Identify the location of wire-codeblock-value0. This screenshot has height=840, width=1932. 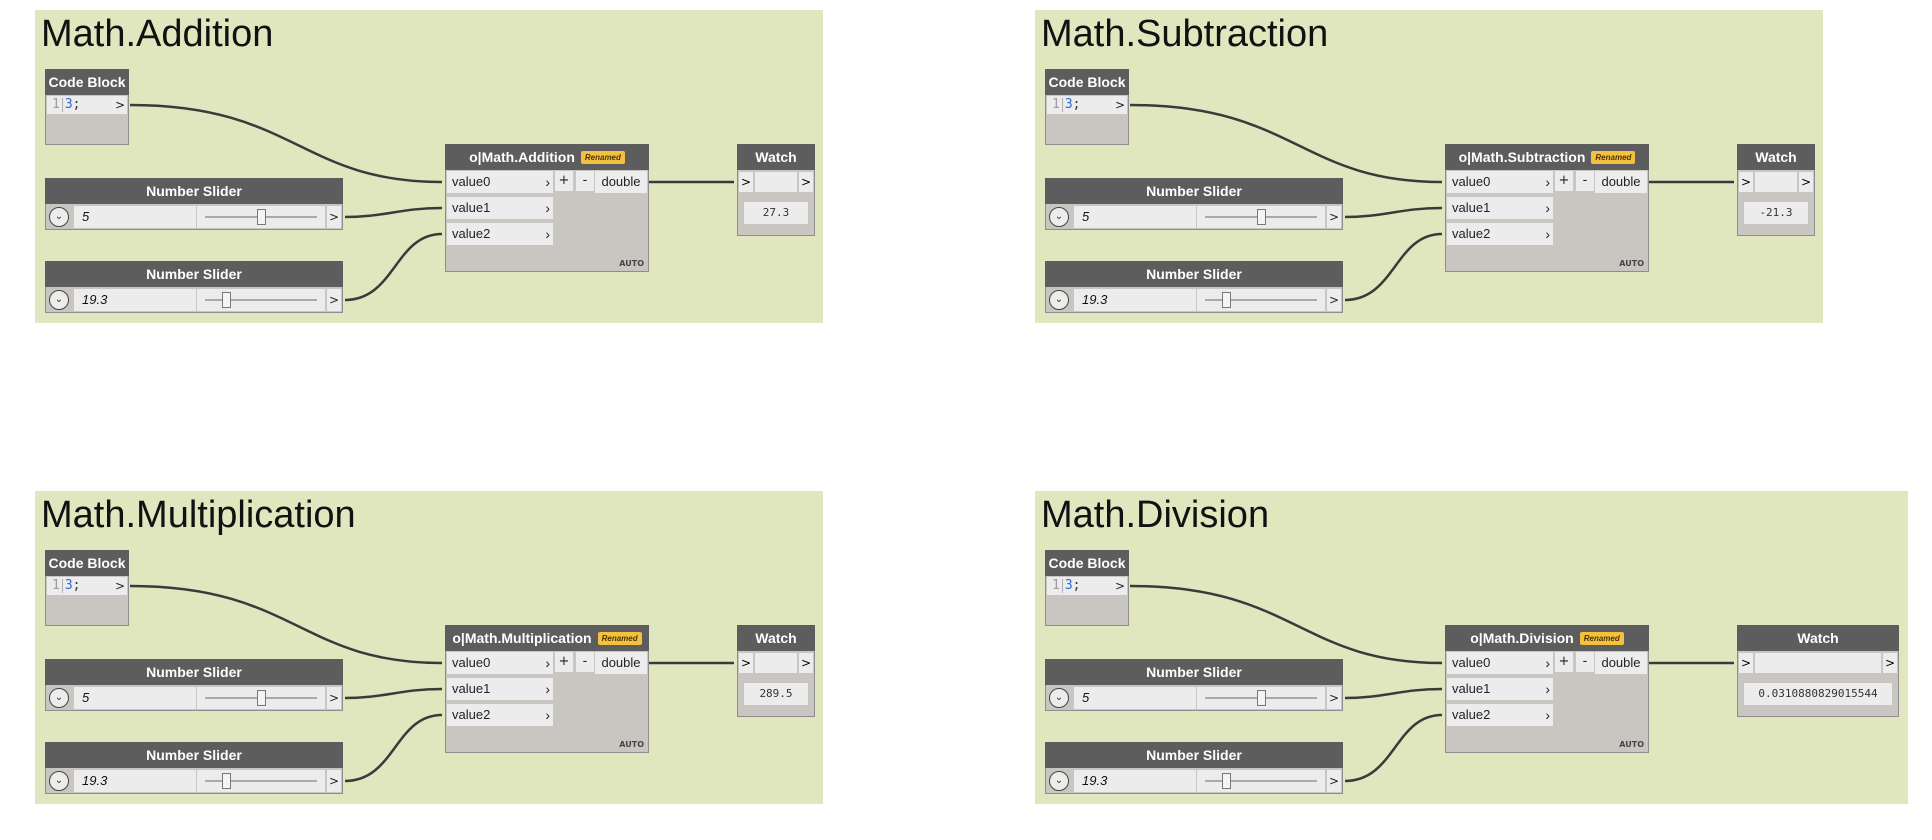
(1286, 624).